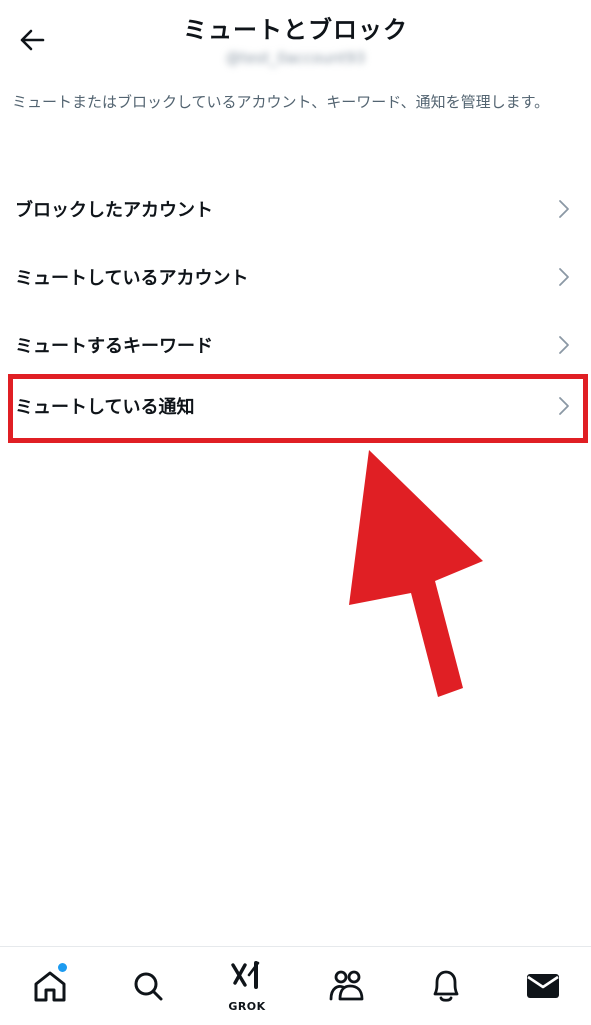 Image resolution: width=591 pixels, height=1025 pixels. I want to click on nav-grok: GROK, so click(247, 986).